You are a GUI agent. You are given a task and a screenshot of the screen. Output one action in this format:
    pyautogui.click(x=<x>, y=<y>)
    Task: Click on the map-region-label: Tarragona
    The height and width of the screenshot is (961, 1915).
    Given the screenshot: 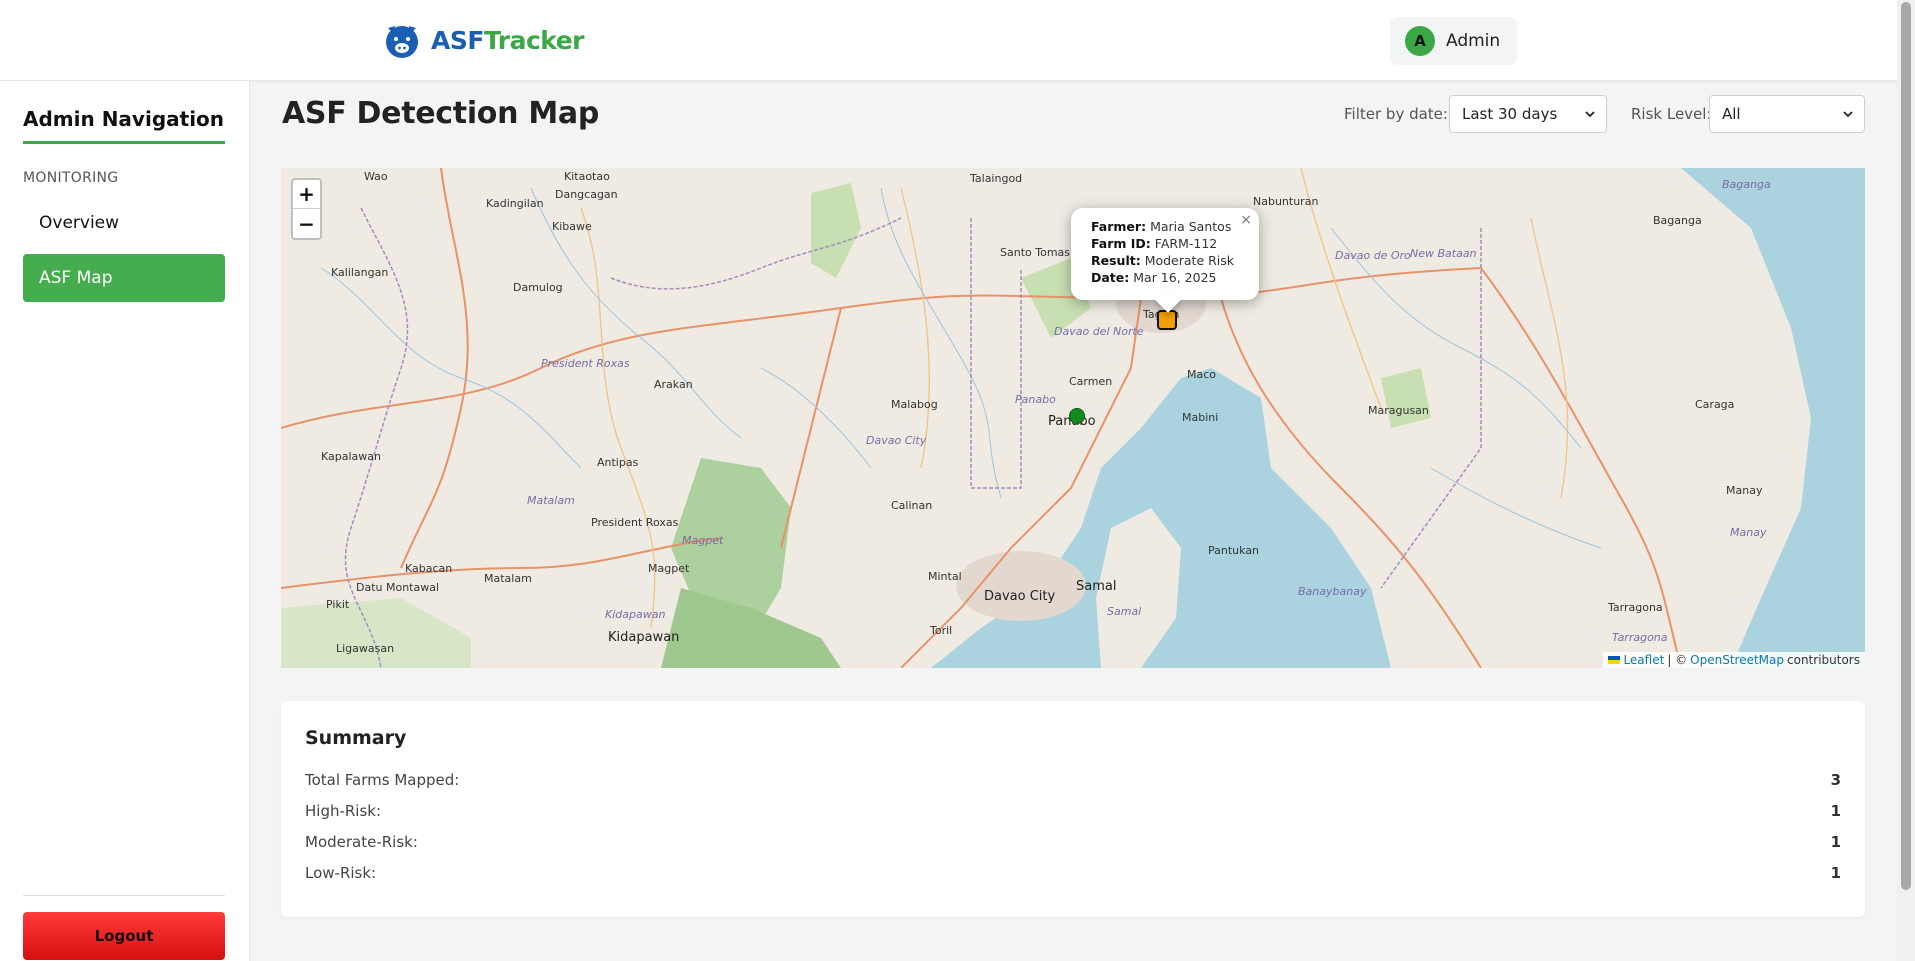 What is the action you would take?
    pyautogui.click(x=1640, y=637)
    